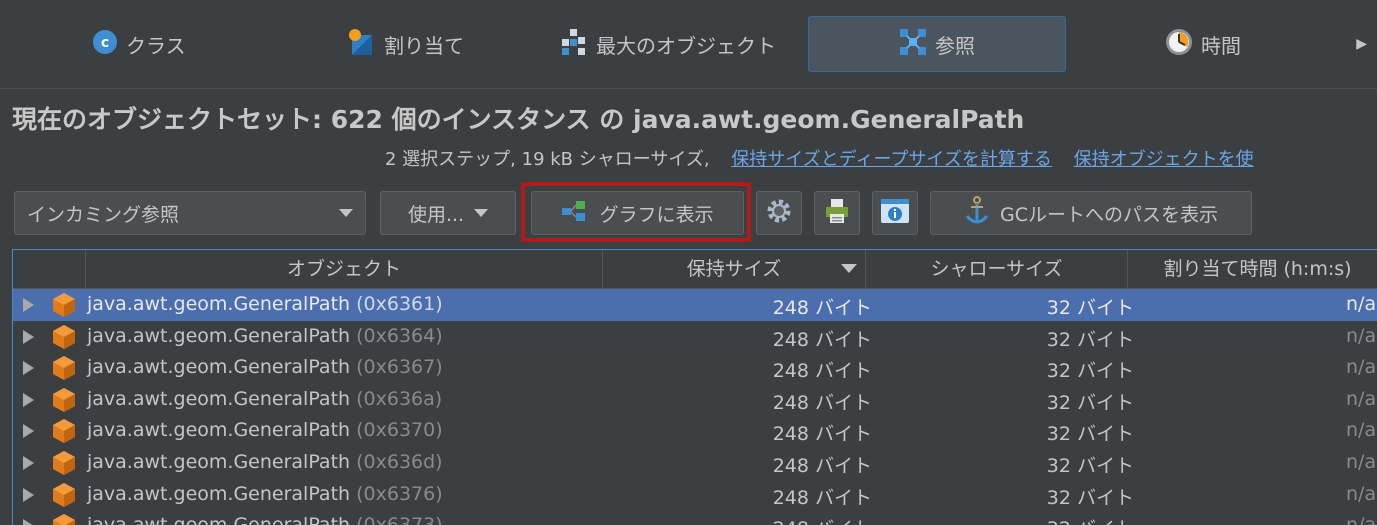  What do you see at coordinates (913, 44) in the screenshot?
I see `references-icon` at bounding box center [913, 44].